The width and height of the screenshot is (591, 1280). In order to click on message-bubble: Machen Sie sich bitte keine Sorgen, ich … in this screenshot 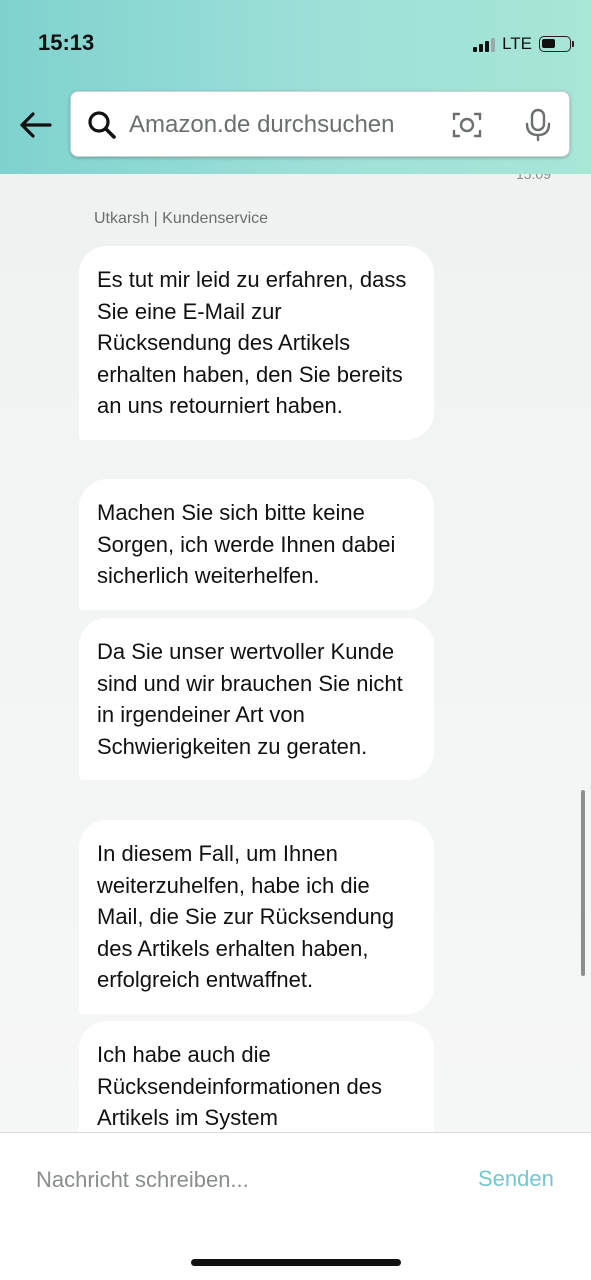, I will do `click(256, 544)`.